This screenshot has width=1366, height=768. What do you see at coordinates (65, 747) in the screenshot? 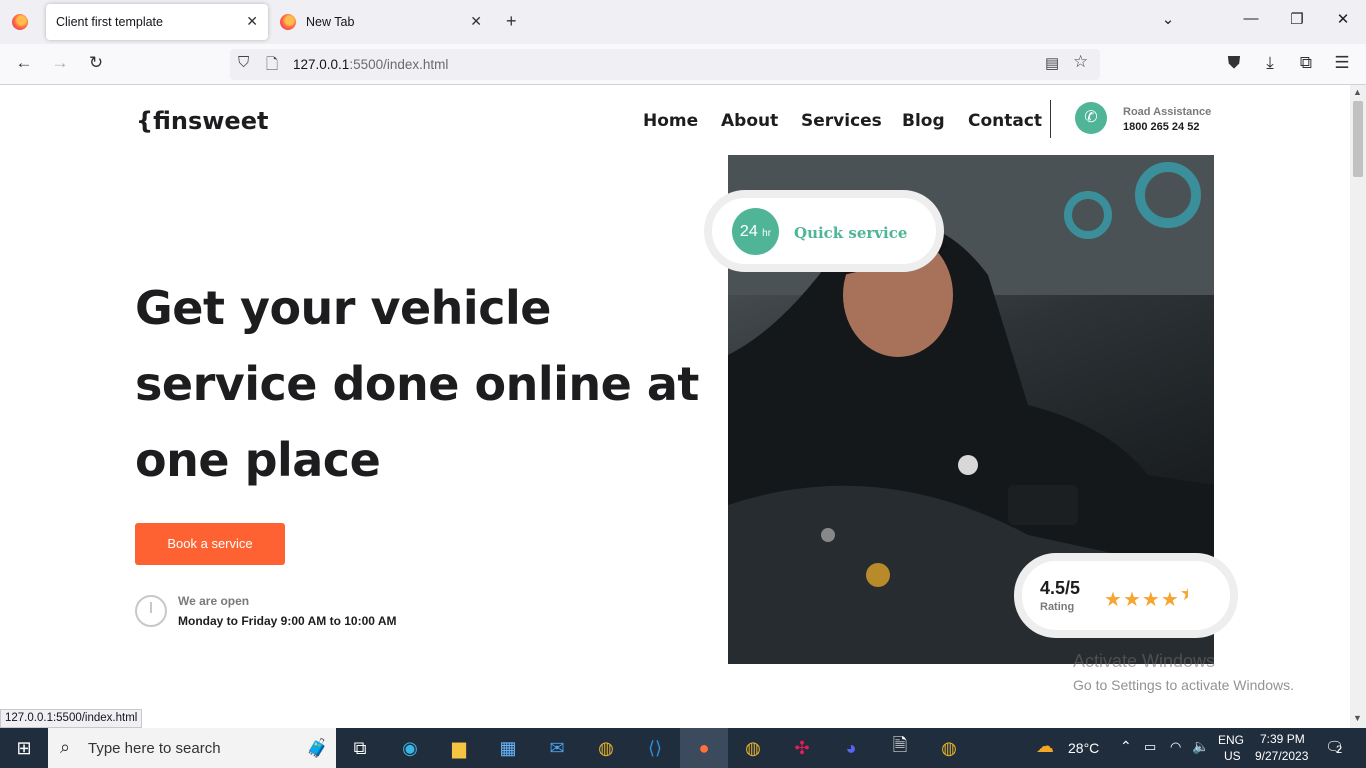
I see `search-icon: ⌕` at bounding box center [65, 747].